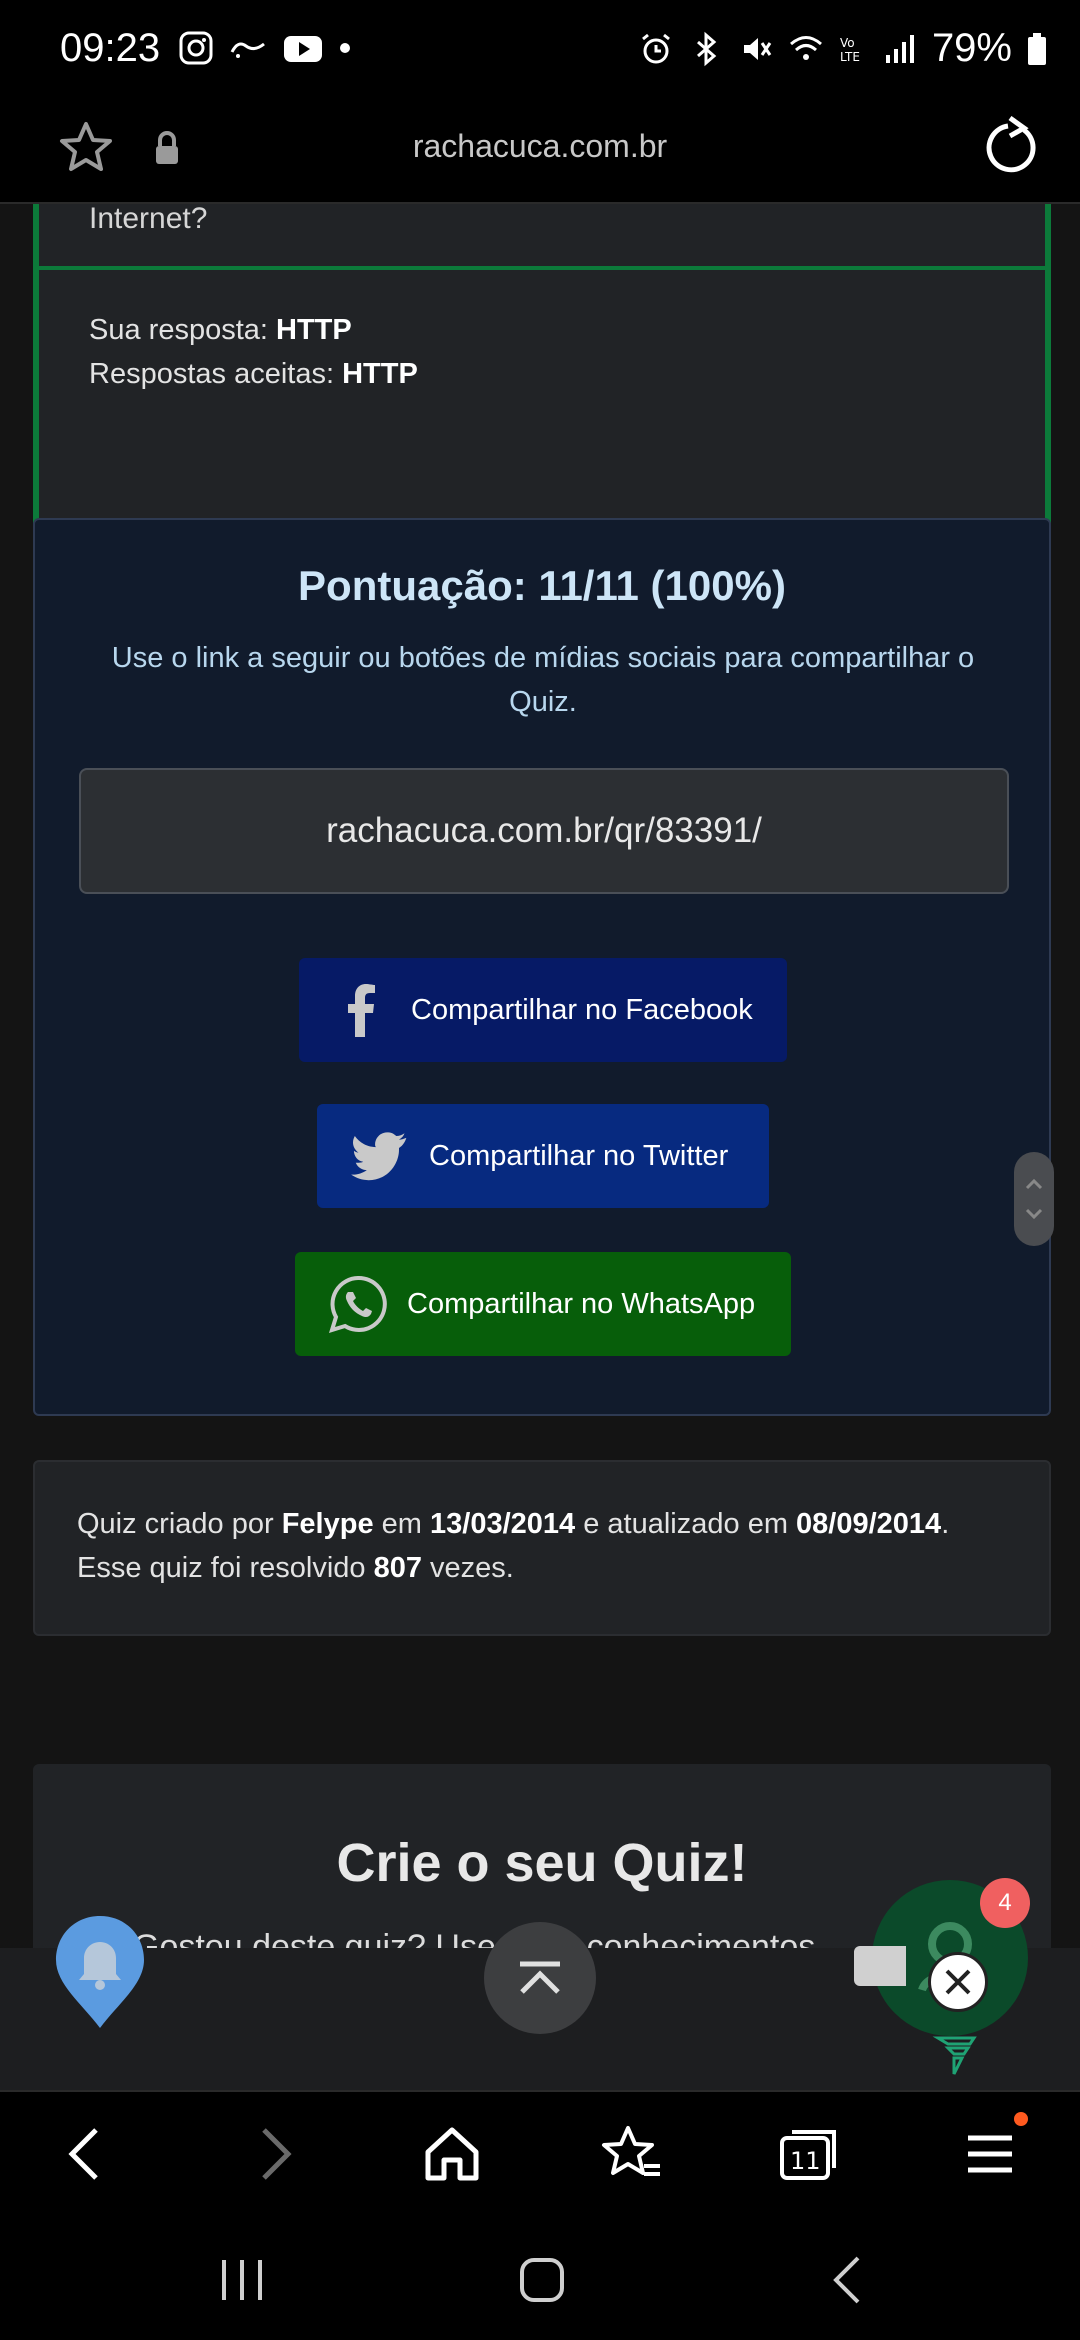 This screenshot has height=2340, width=1080. I want to click on battery-percent: 79%, so click(971, 48).